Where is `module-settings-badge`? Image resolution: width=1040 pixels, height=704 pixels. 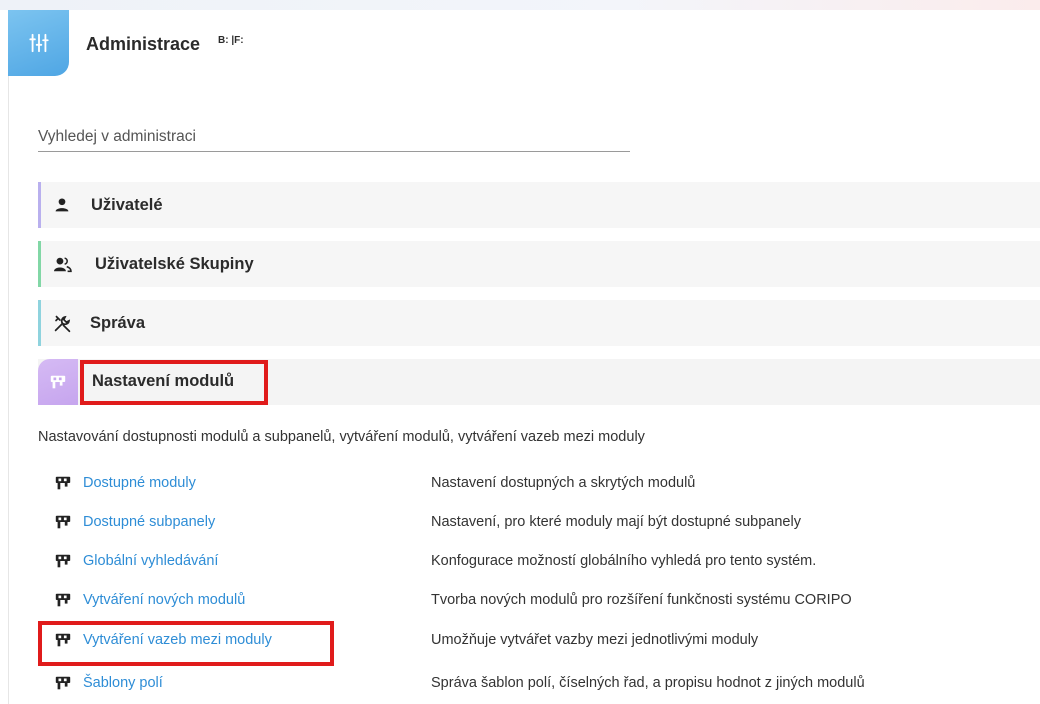 module-settings-badge is located at coordinates (58, 382).